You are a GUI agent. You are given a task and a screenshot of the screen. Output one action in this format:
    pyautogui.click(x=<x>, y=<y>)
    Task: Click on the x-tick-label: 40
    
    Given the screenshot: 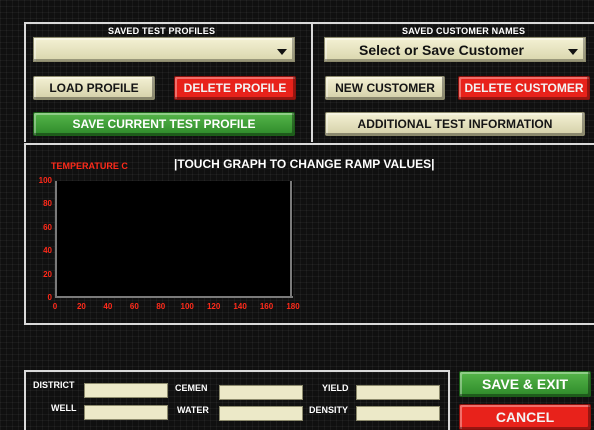 What is the action you would take?
    pyautogui.click(x=108, y=306)
    